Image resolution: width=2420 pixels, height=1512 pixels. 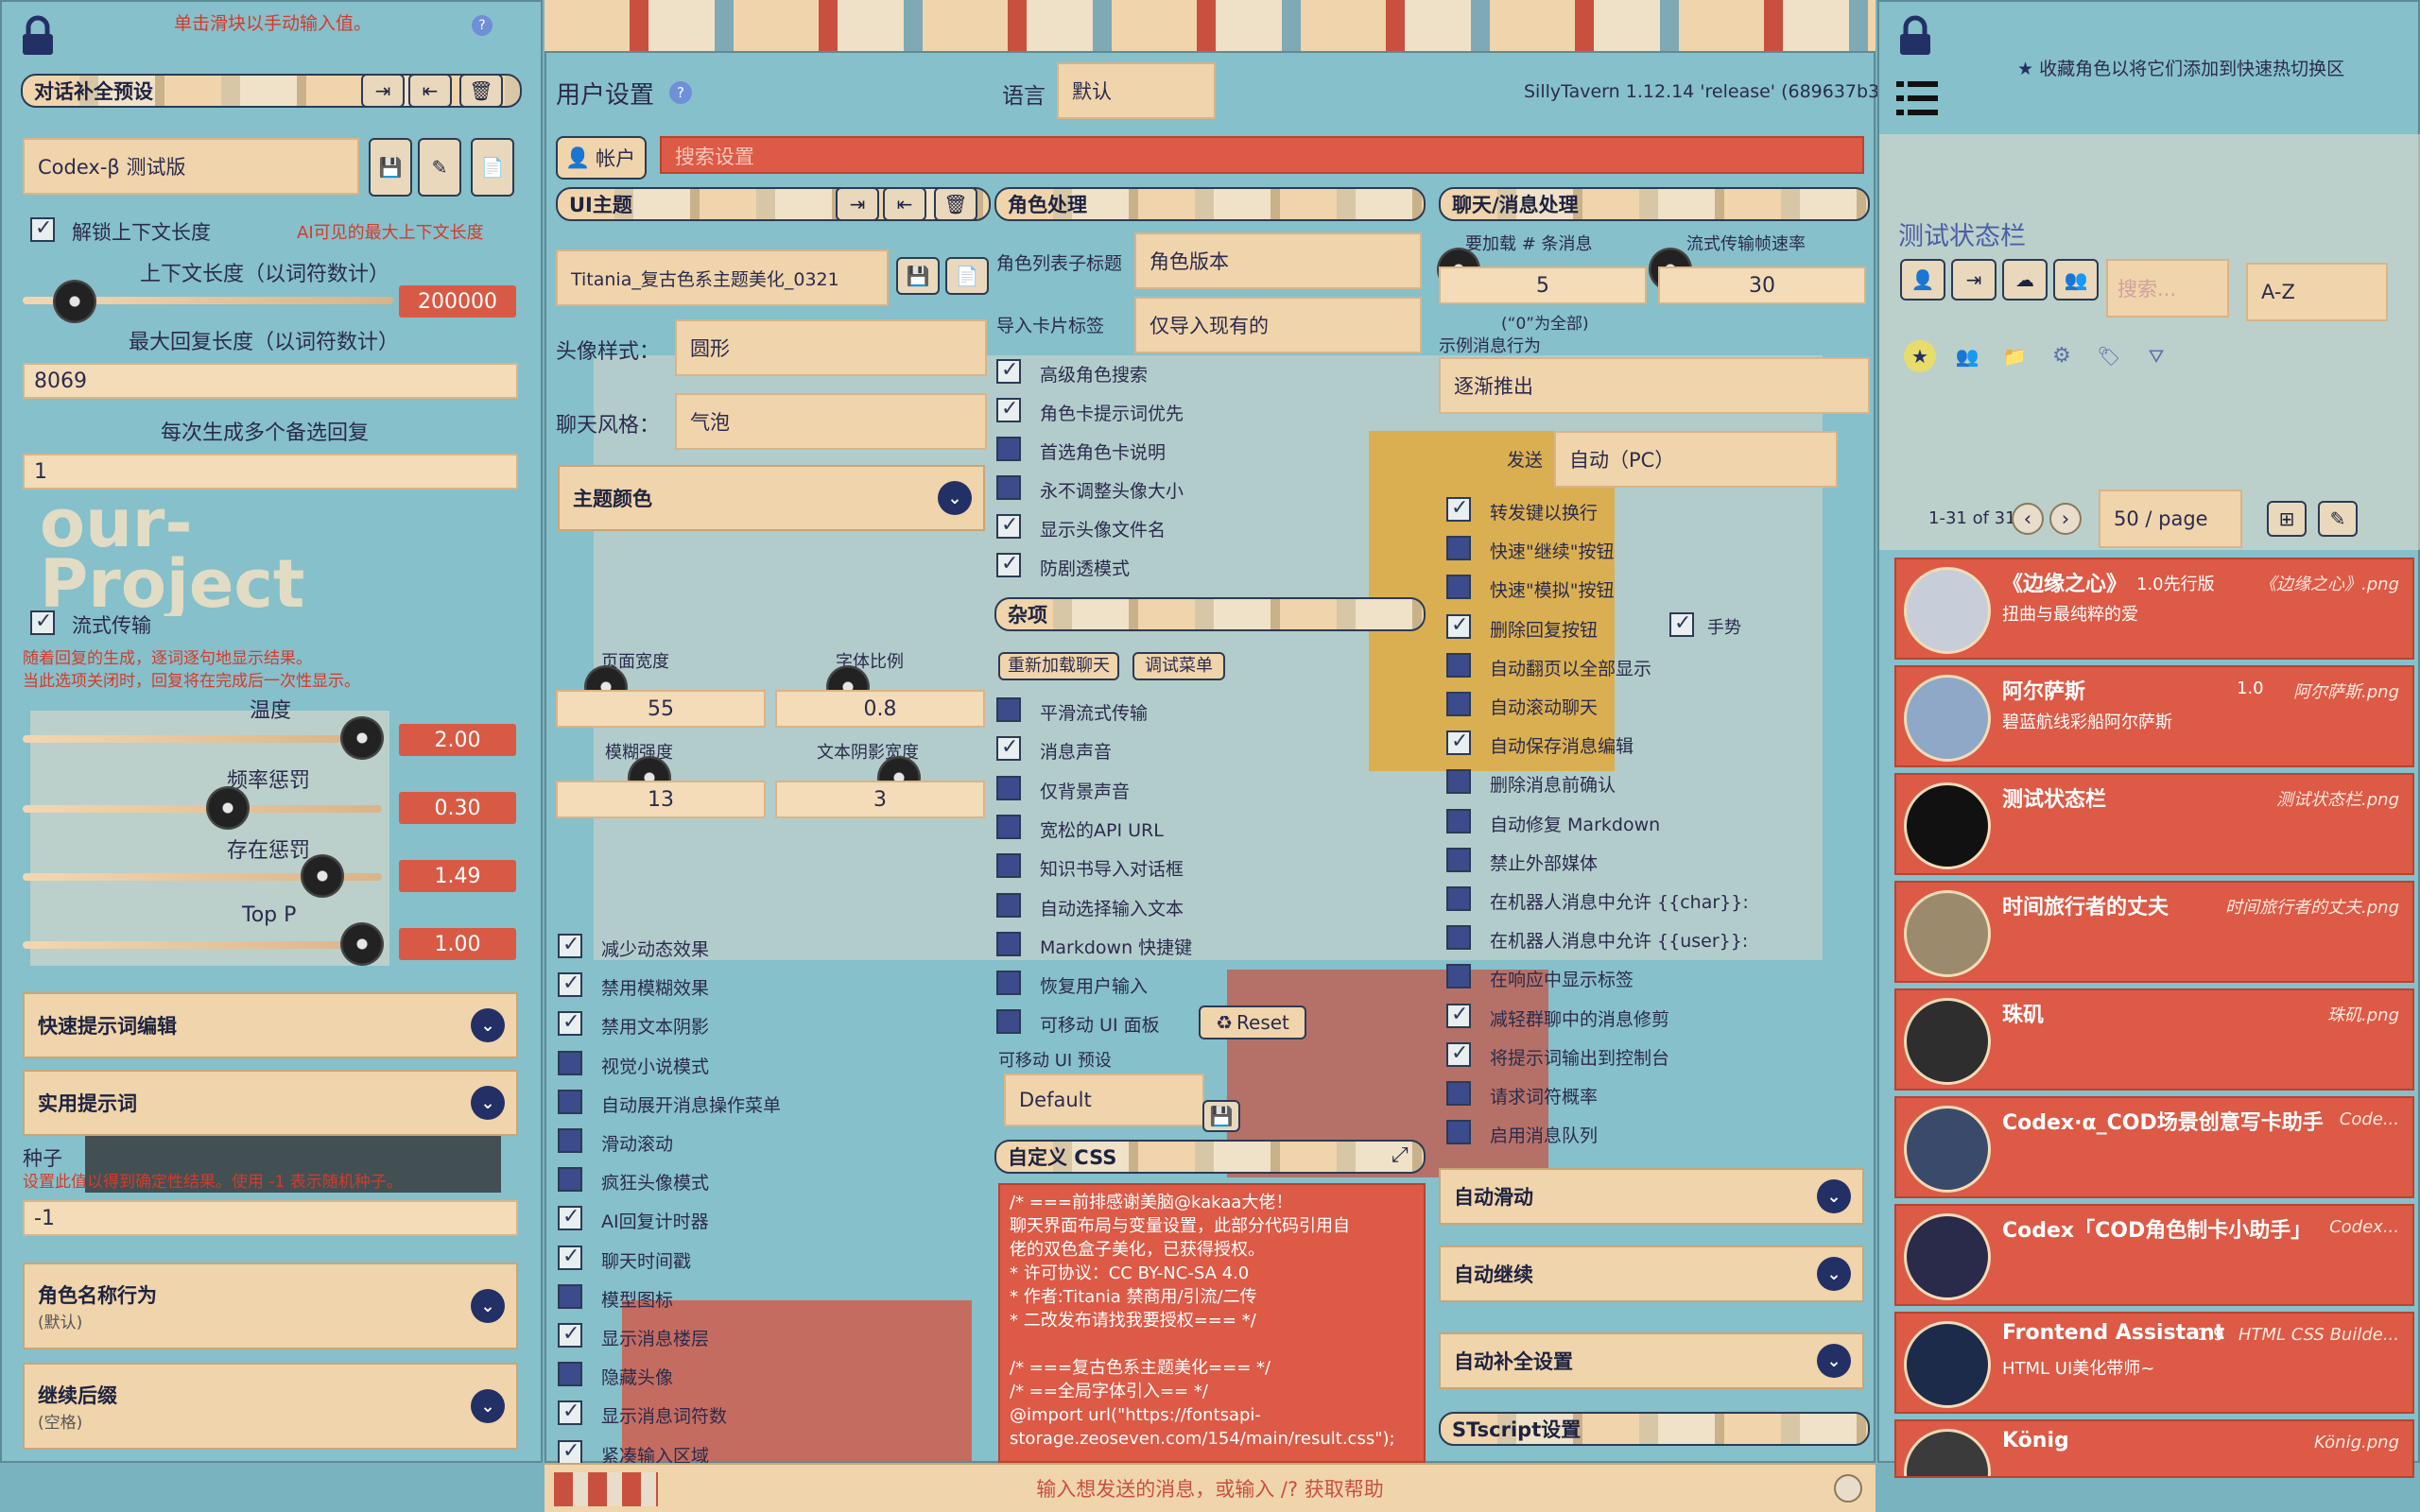 I want to click on lock-icon, so click(x=1915, y=36).